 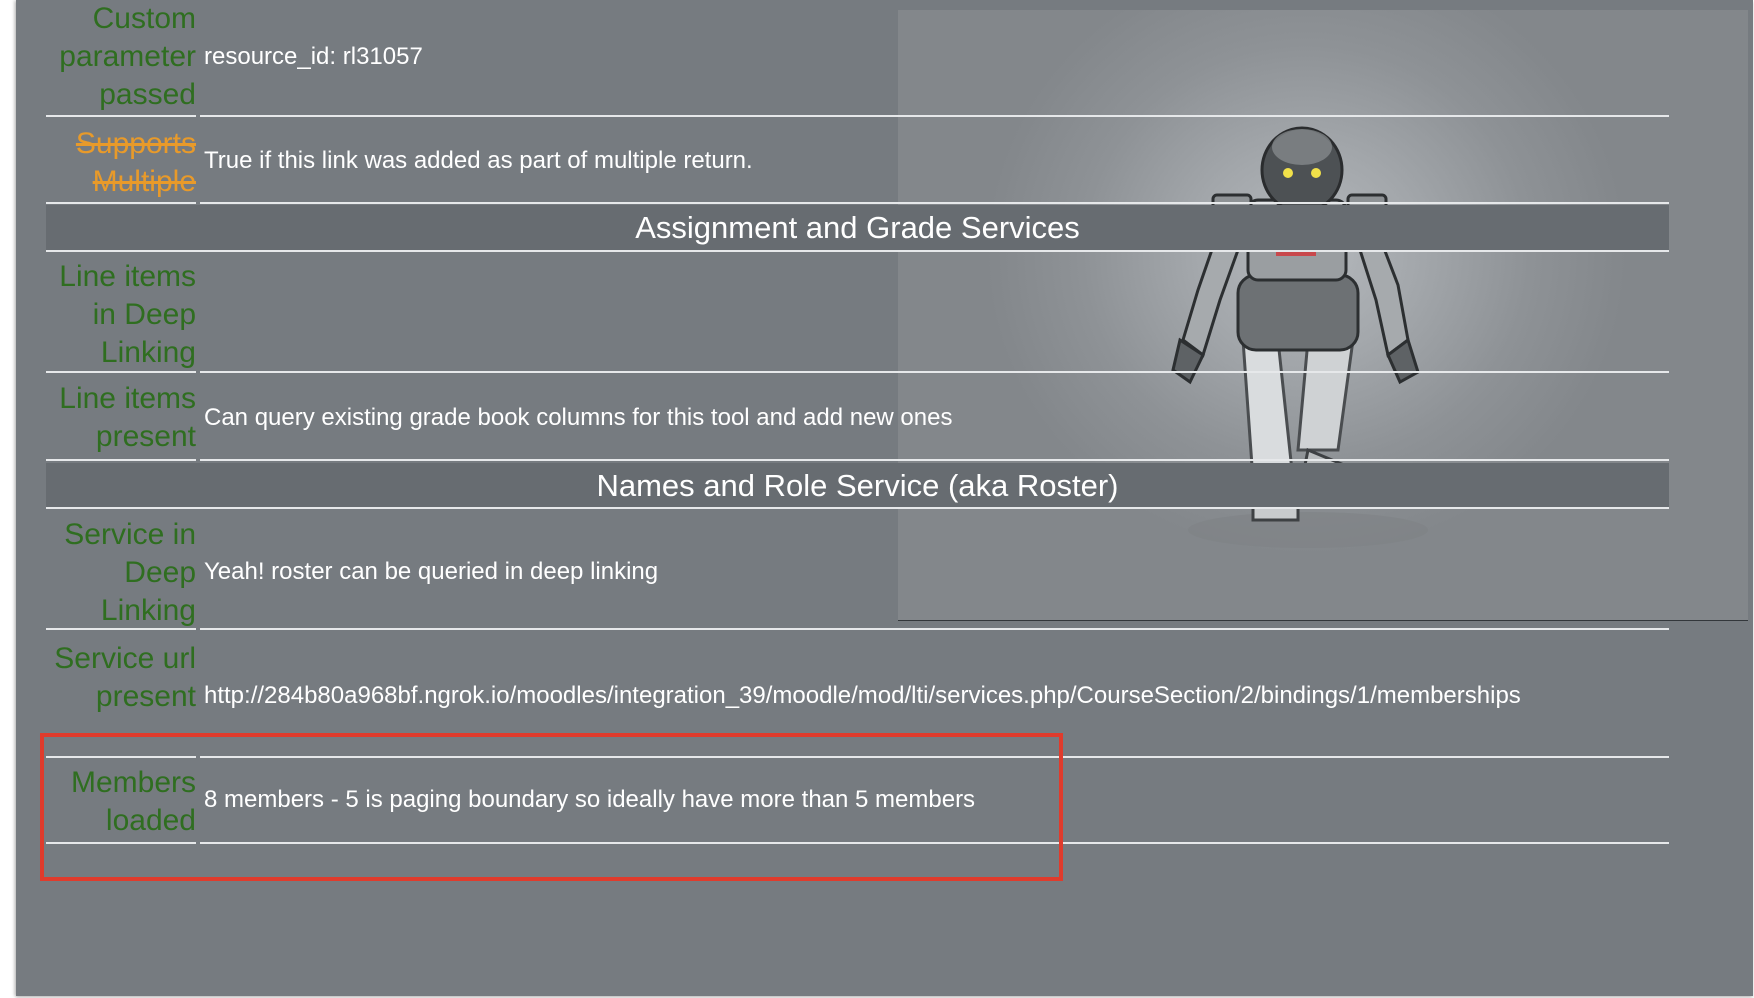 I want to click on row-label: Line items present, so click(x=127, y=417).